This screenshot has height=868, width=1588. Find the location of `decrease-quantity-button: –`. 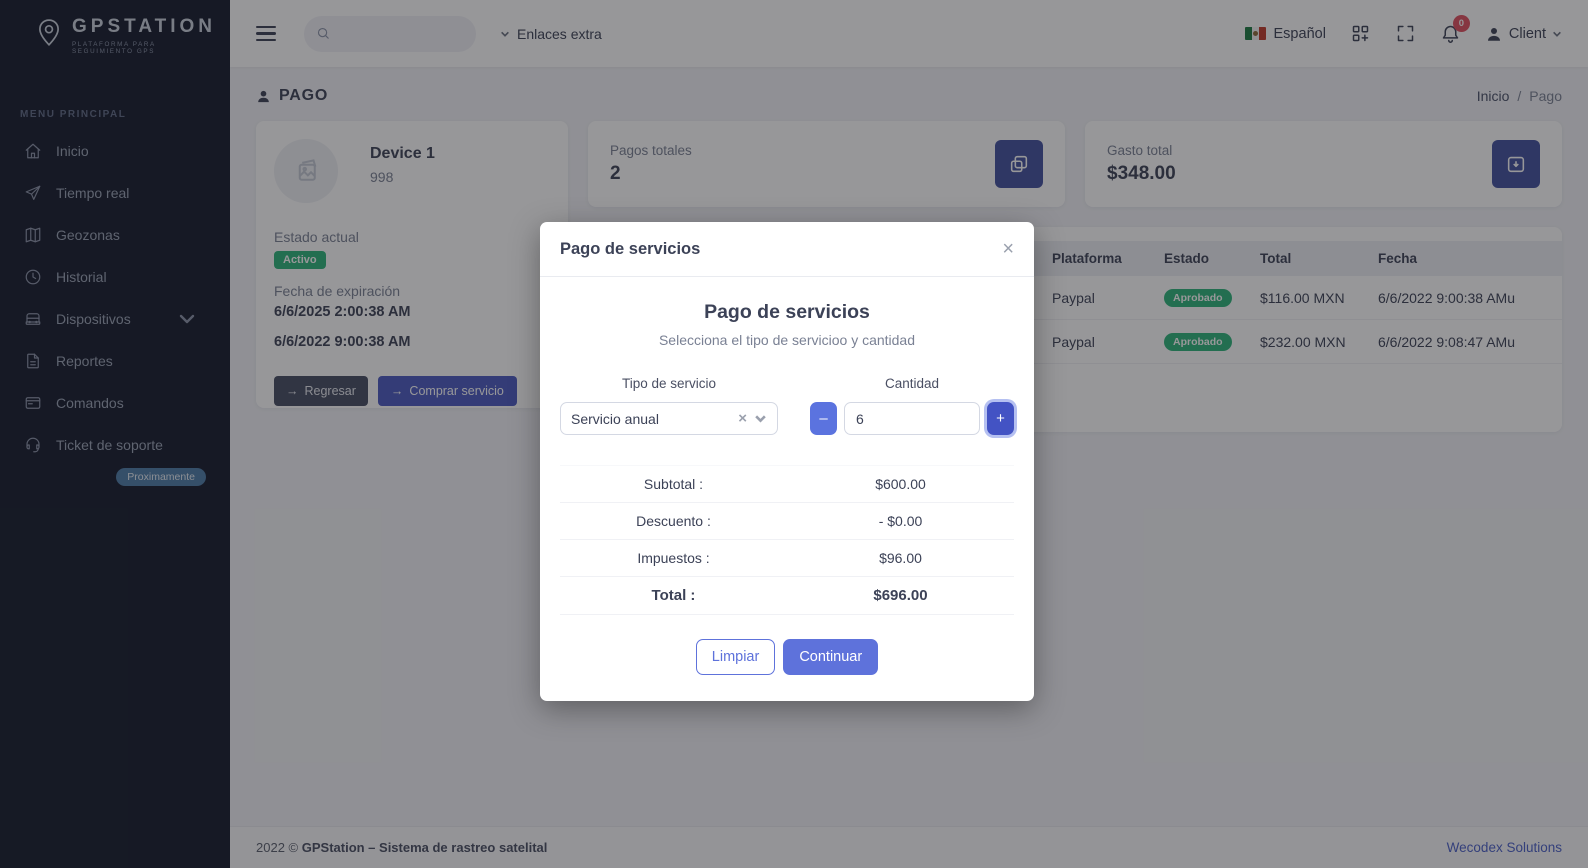

decrease-quantity-button: – is located at coordinates (823, 418).